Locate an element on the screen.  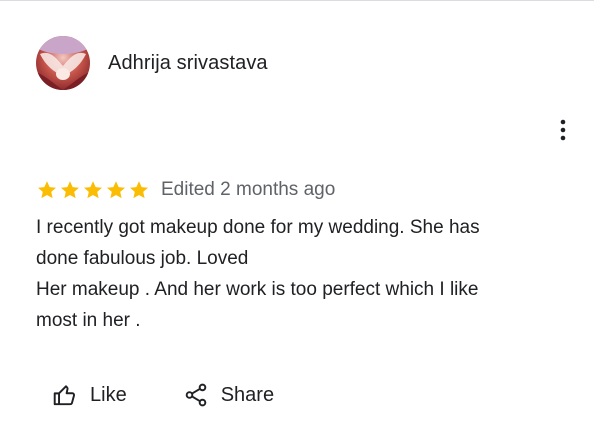
avatar-image is located at coordinates (63, 63).